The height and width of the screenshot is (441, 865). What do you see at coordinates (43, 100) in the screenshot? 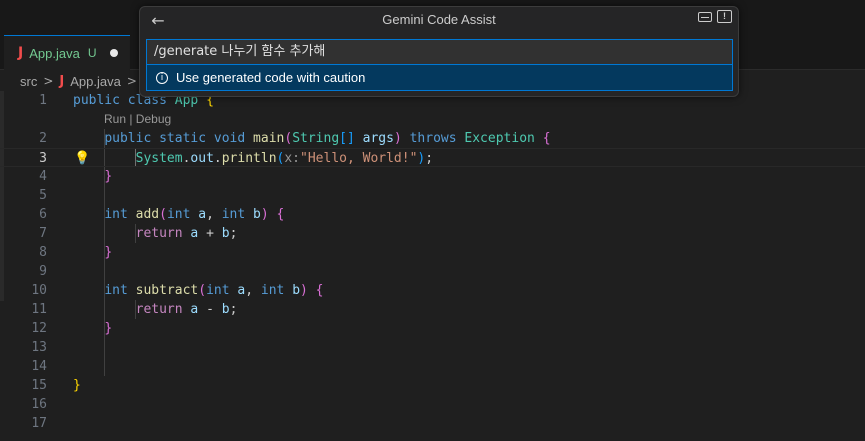
I see `line-number: 1` at bounding box center [43, 100].